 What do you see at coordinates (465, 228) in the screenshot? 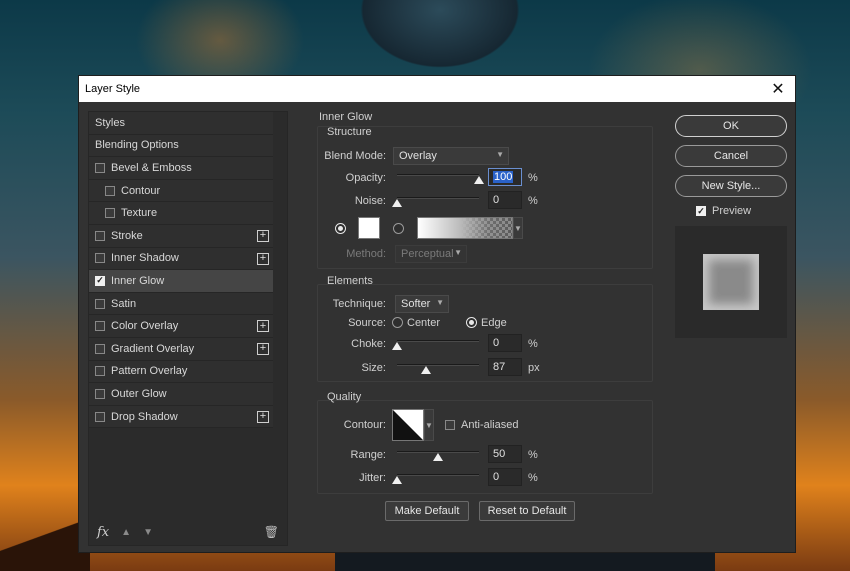
I see `gradient-swatch` at bounding box center [465, 228].